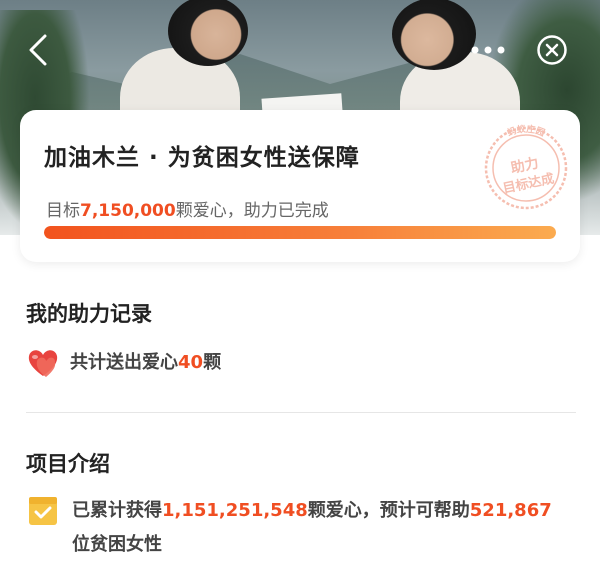 This screenshot has height=581, width=600. I want to click on record-count: 40, so click(191, 362).